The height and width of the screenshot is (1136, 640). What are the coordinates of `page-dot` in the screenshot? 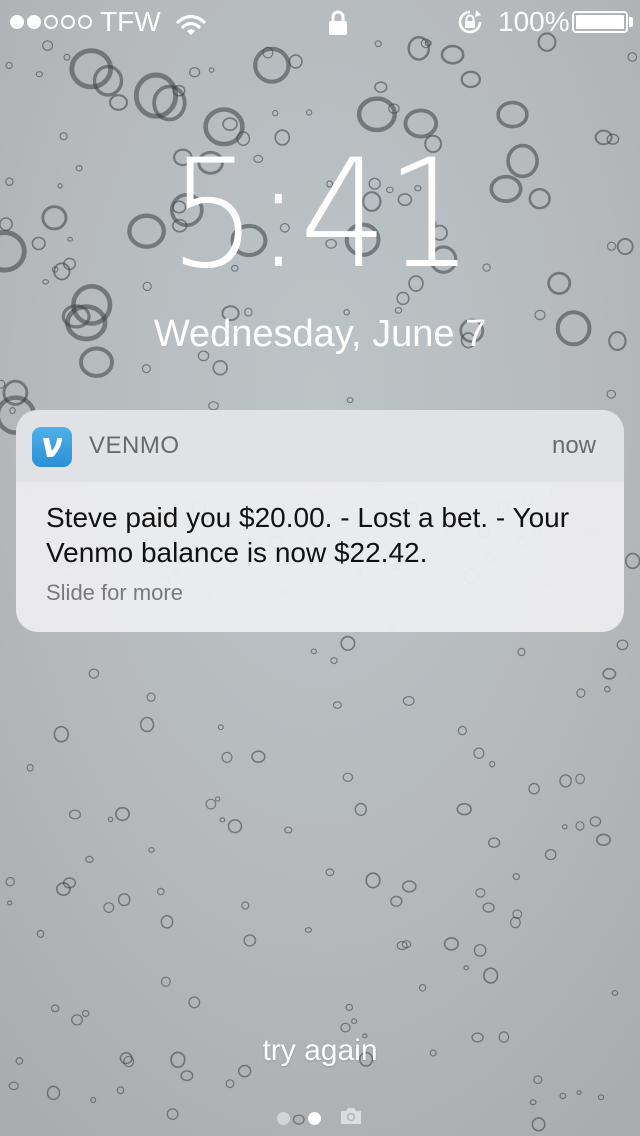 It's located at (283, 1118).